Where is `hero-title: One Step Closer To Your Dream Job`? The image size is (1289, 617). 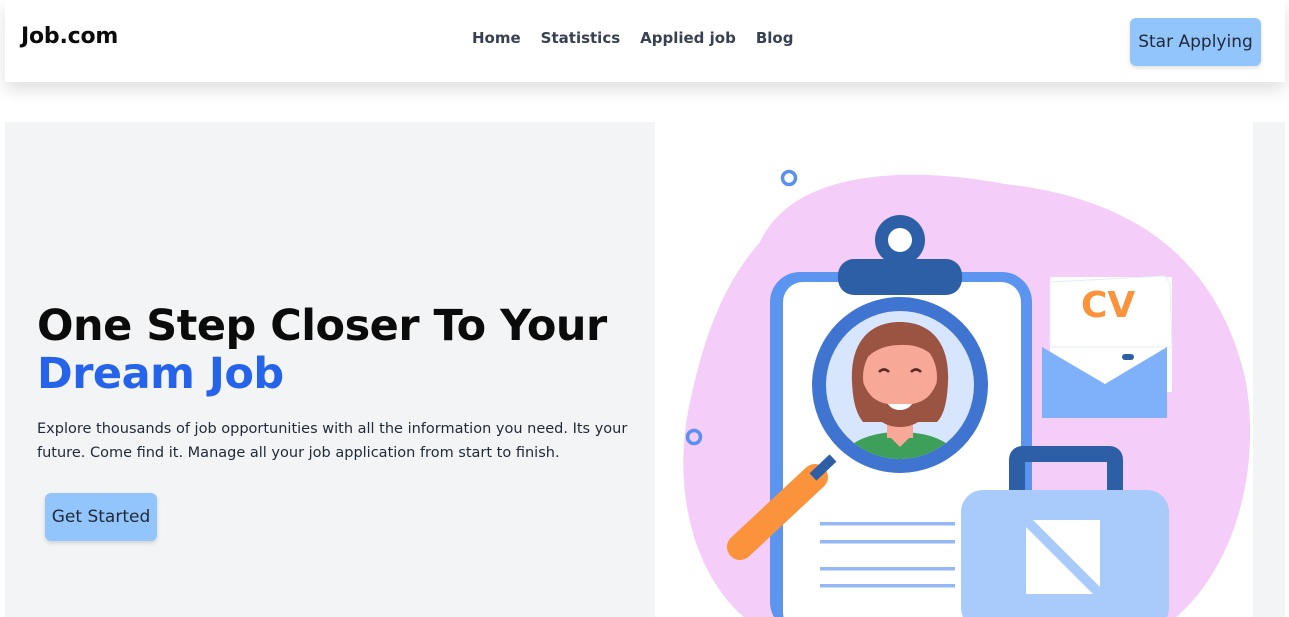
hero-title: One Step Closer To Your Dream Job is located at coordinates (337, 350).